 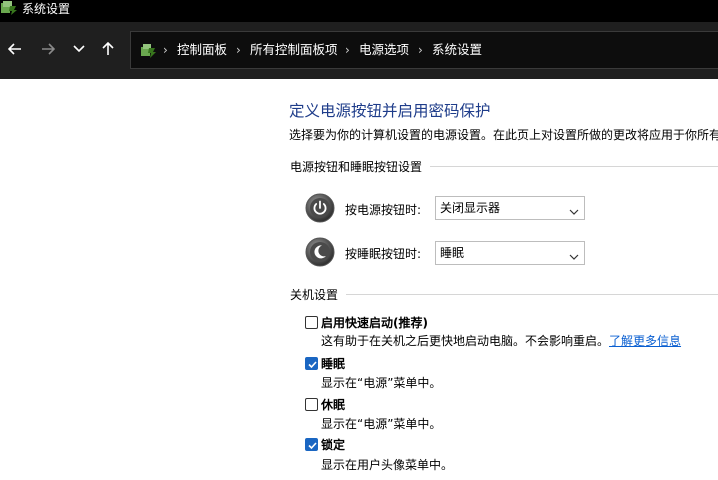 I want to click on arrow-right-icon, so click(x=48, y=49).